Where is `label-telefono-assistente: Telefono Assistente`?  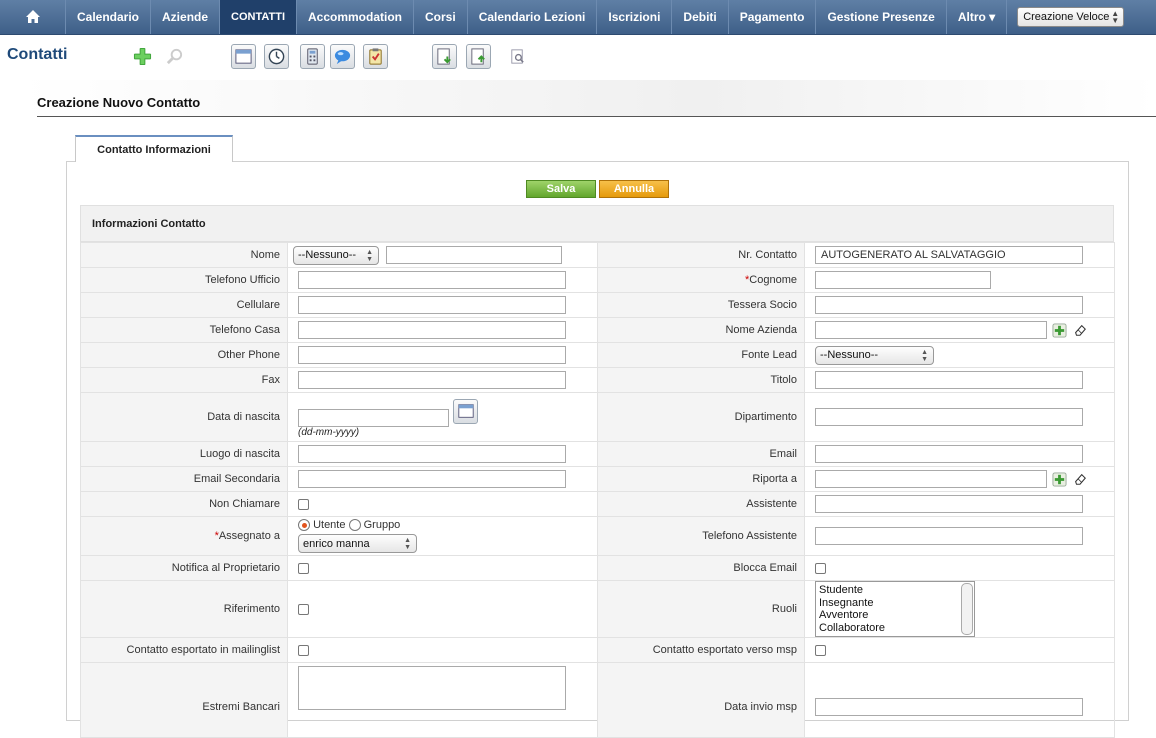 label-telefono-assistente: Telefono Assistente is located at coordinates (701, 536).